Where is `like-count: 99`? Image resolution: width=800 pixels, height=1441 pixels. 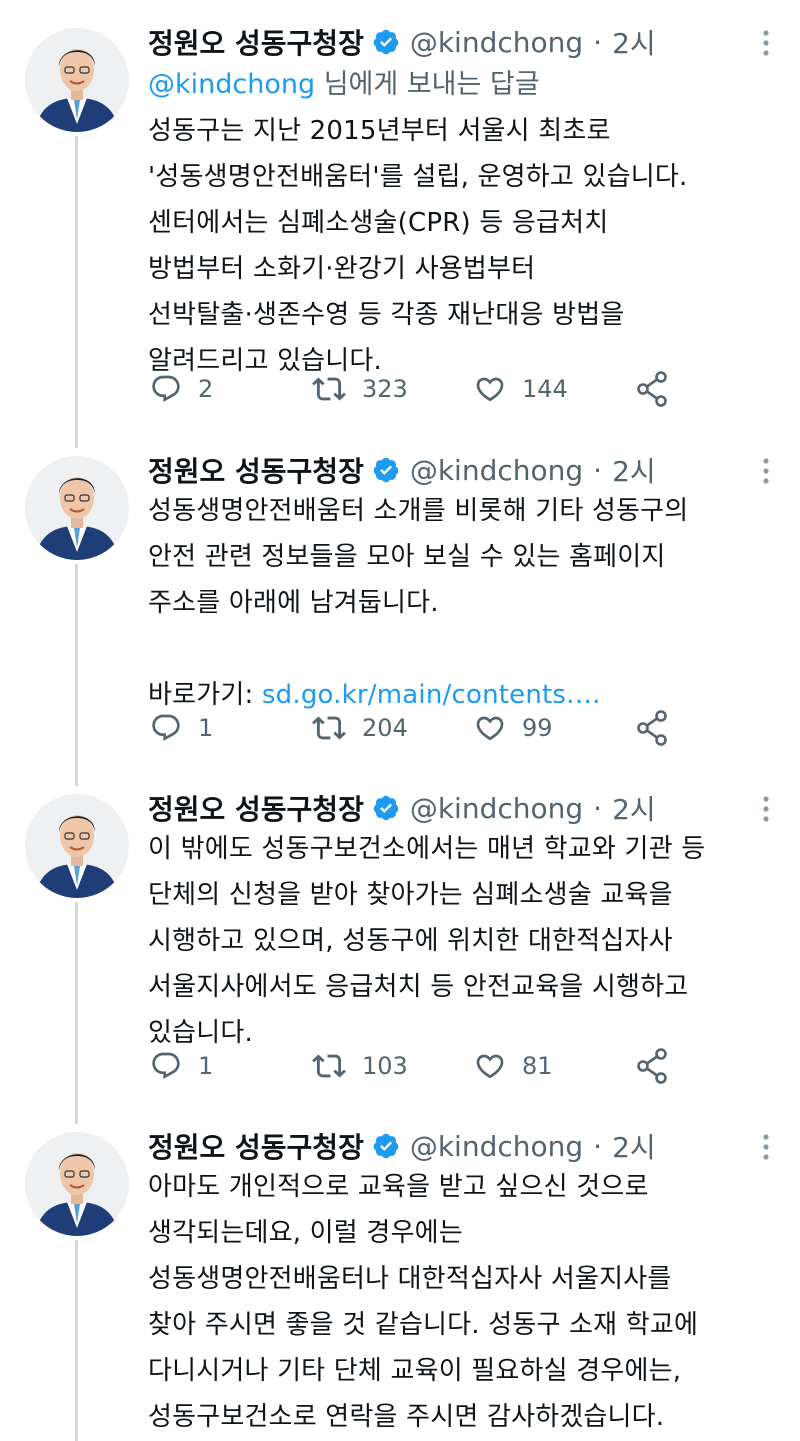
like-count: 99 is located at coordinates (537, 728).